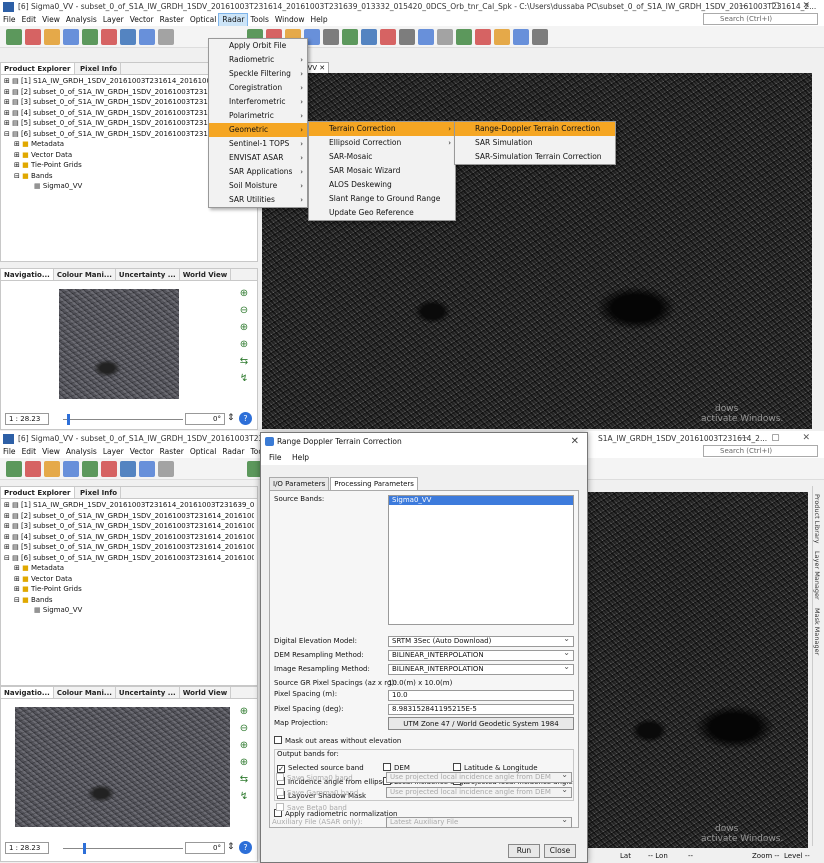 The height and width of the screenshot is (863, 824). What do you see at coordinates (481, 641) in the screenshot?
I see `dem-dropdown: SRTM 3Sec (Auto Download)` at bounding box center [481, 641].